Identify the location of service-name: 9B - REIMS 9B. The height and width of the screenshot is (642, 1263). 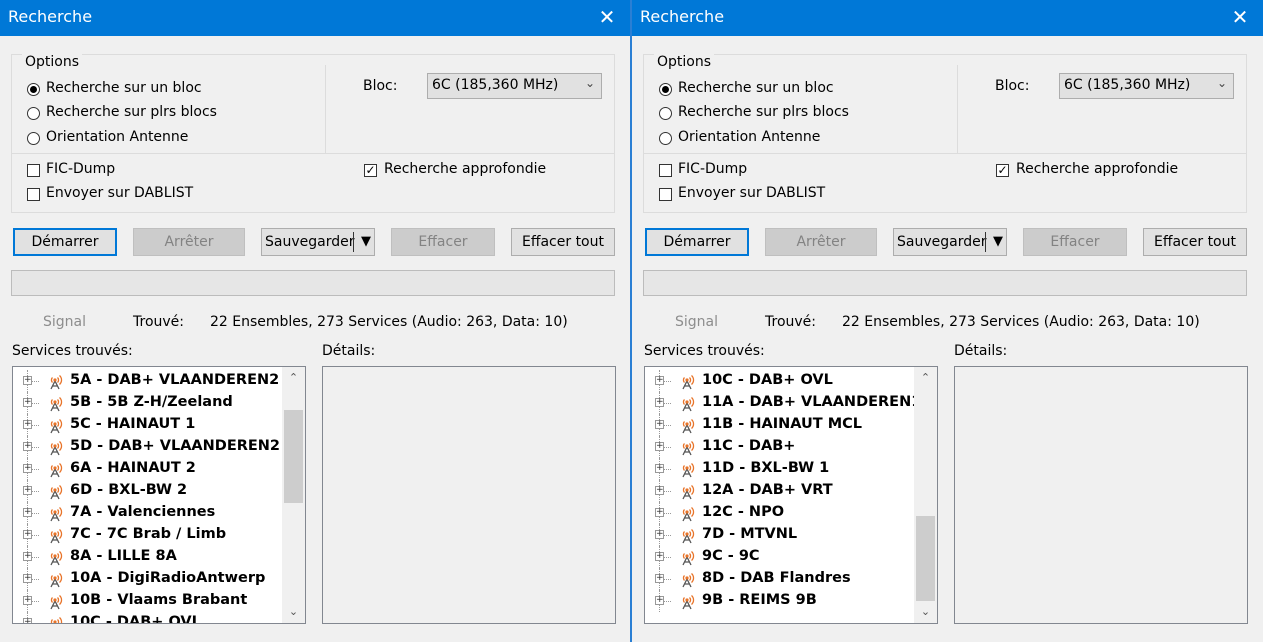
(759, 600).